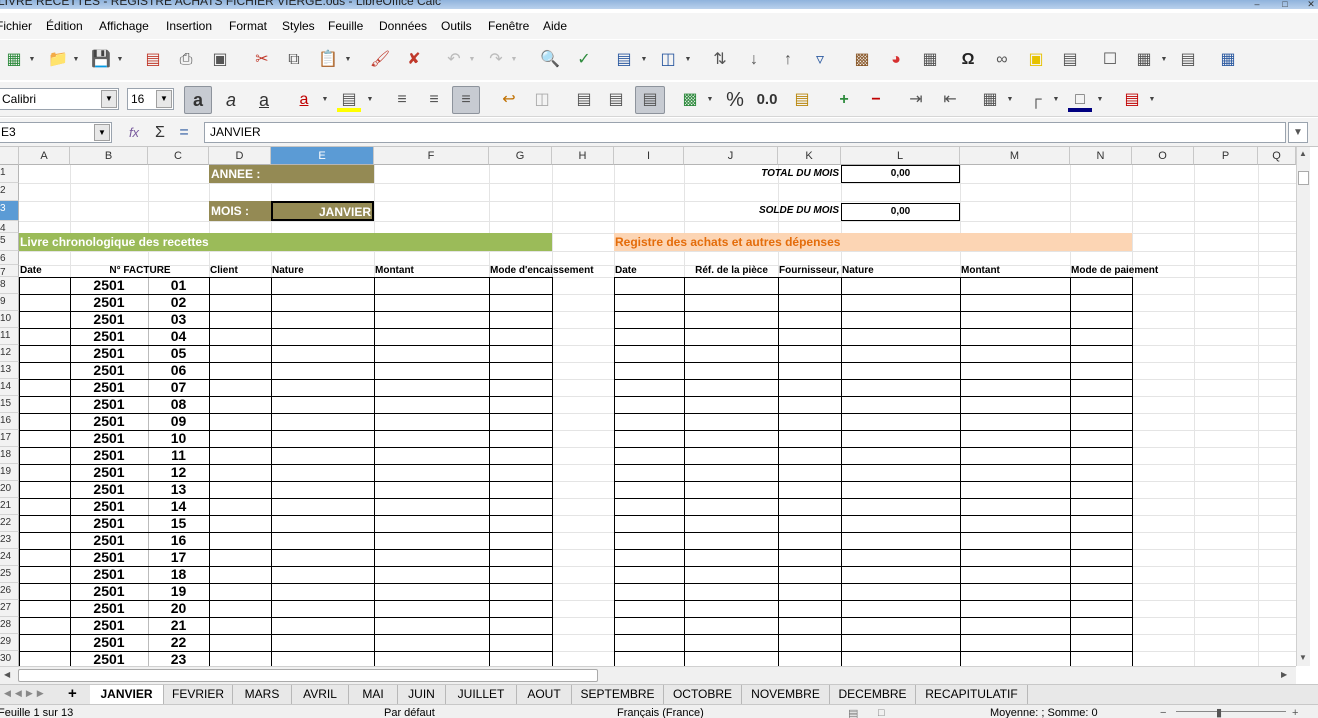  What do you see at coordinates (1257, 4) in the screenshot?
I see `minimize-icon: –` at bounding box center [1257, 4].